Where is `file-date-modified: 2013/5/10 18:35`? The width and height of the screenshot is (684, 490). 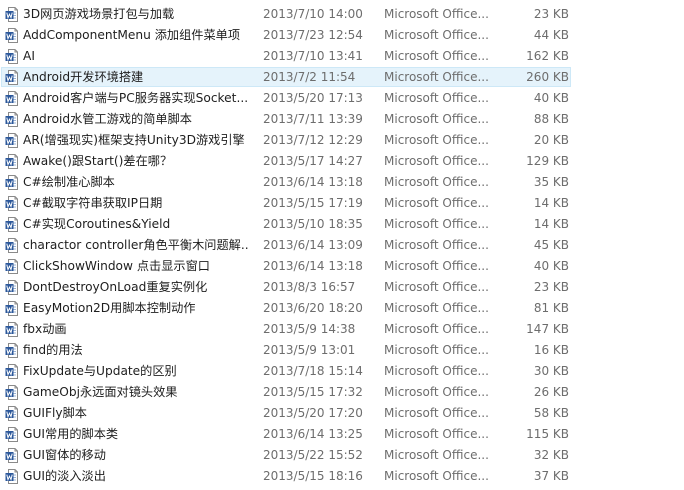
file-date-modified: 2013/5/10 18:35 is located at coordinates (313, 224).